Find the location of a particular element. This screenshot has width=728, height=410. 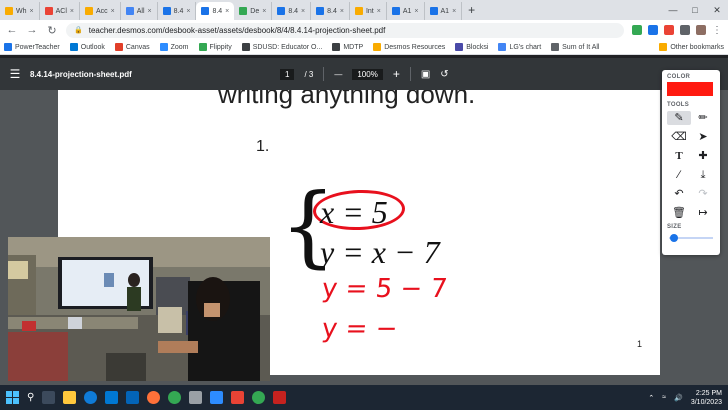

forward-arrow-icon: → is located at coordinates (32, 30).